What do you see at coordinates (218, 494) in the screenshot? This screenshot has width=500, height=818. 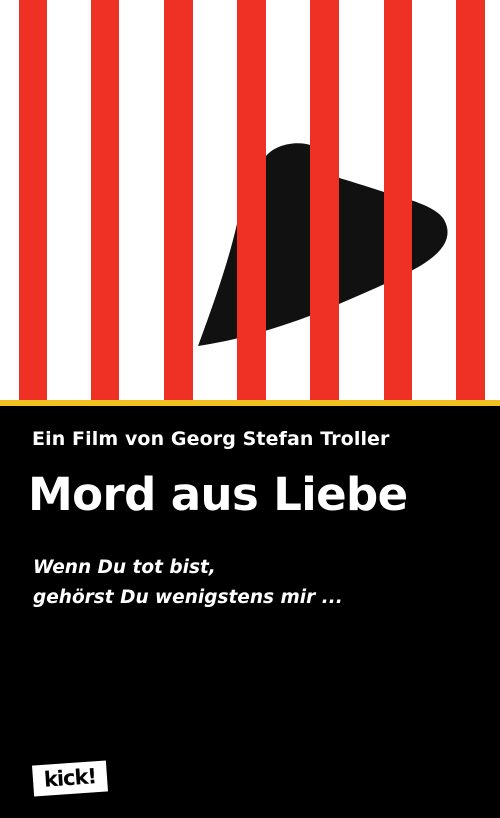 I see `movie-title: Mord aus Liebe` at bounding box center [218, 494].